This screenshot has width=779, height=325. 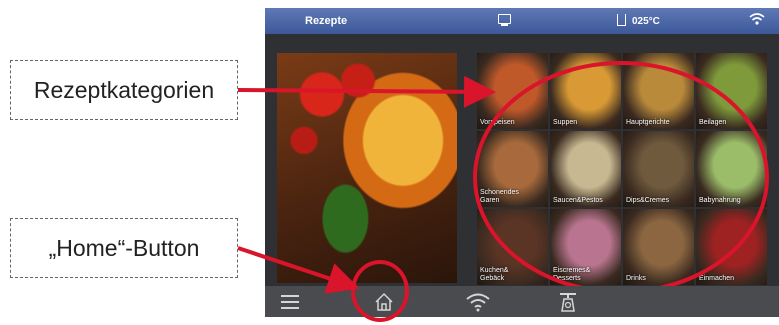 I want to click on arrow-home, so click(x=298, y=270).